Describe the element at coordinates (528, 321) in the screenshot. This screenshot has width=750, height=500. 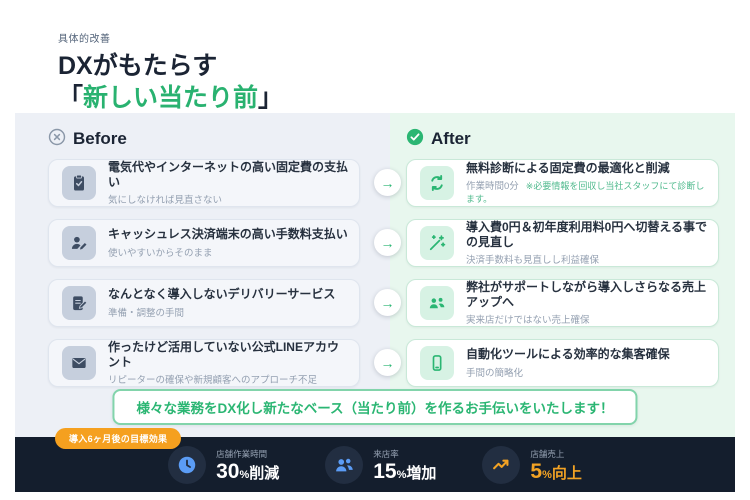
I see `card-subtitle: 実来店だけではない売上確保` at that location.